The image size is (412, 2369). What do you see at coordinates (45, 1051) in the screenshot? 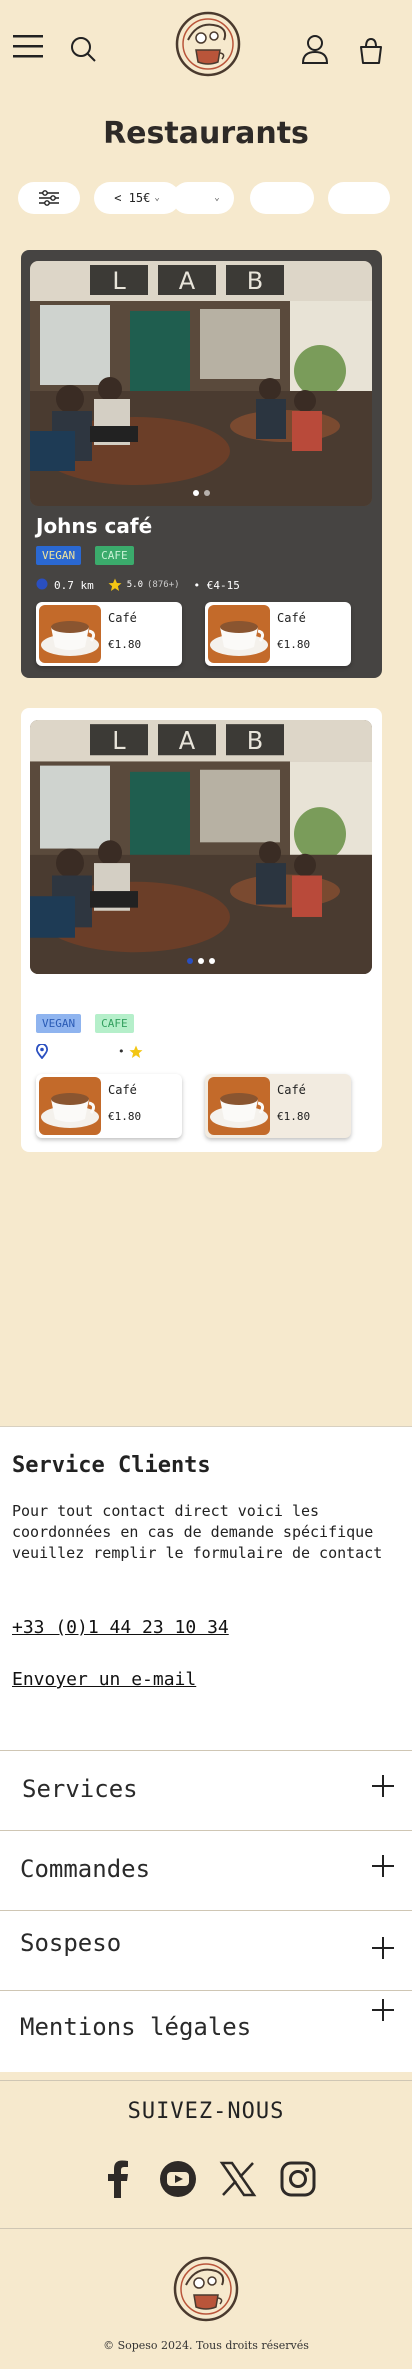
I see `distance` at bounding box center [45, 1051].